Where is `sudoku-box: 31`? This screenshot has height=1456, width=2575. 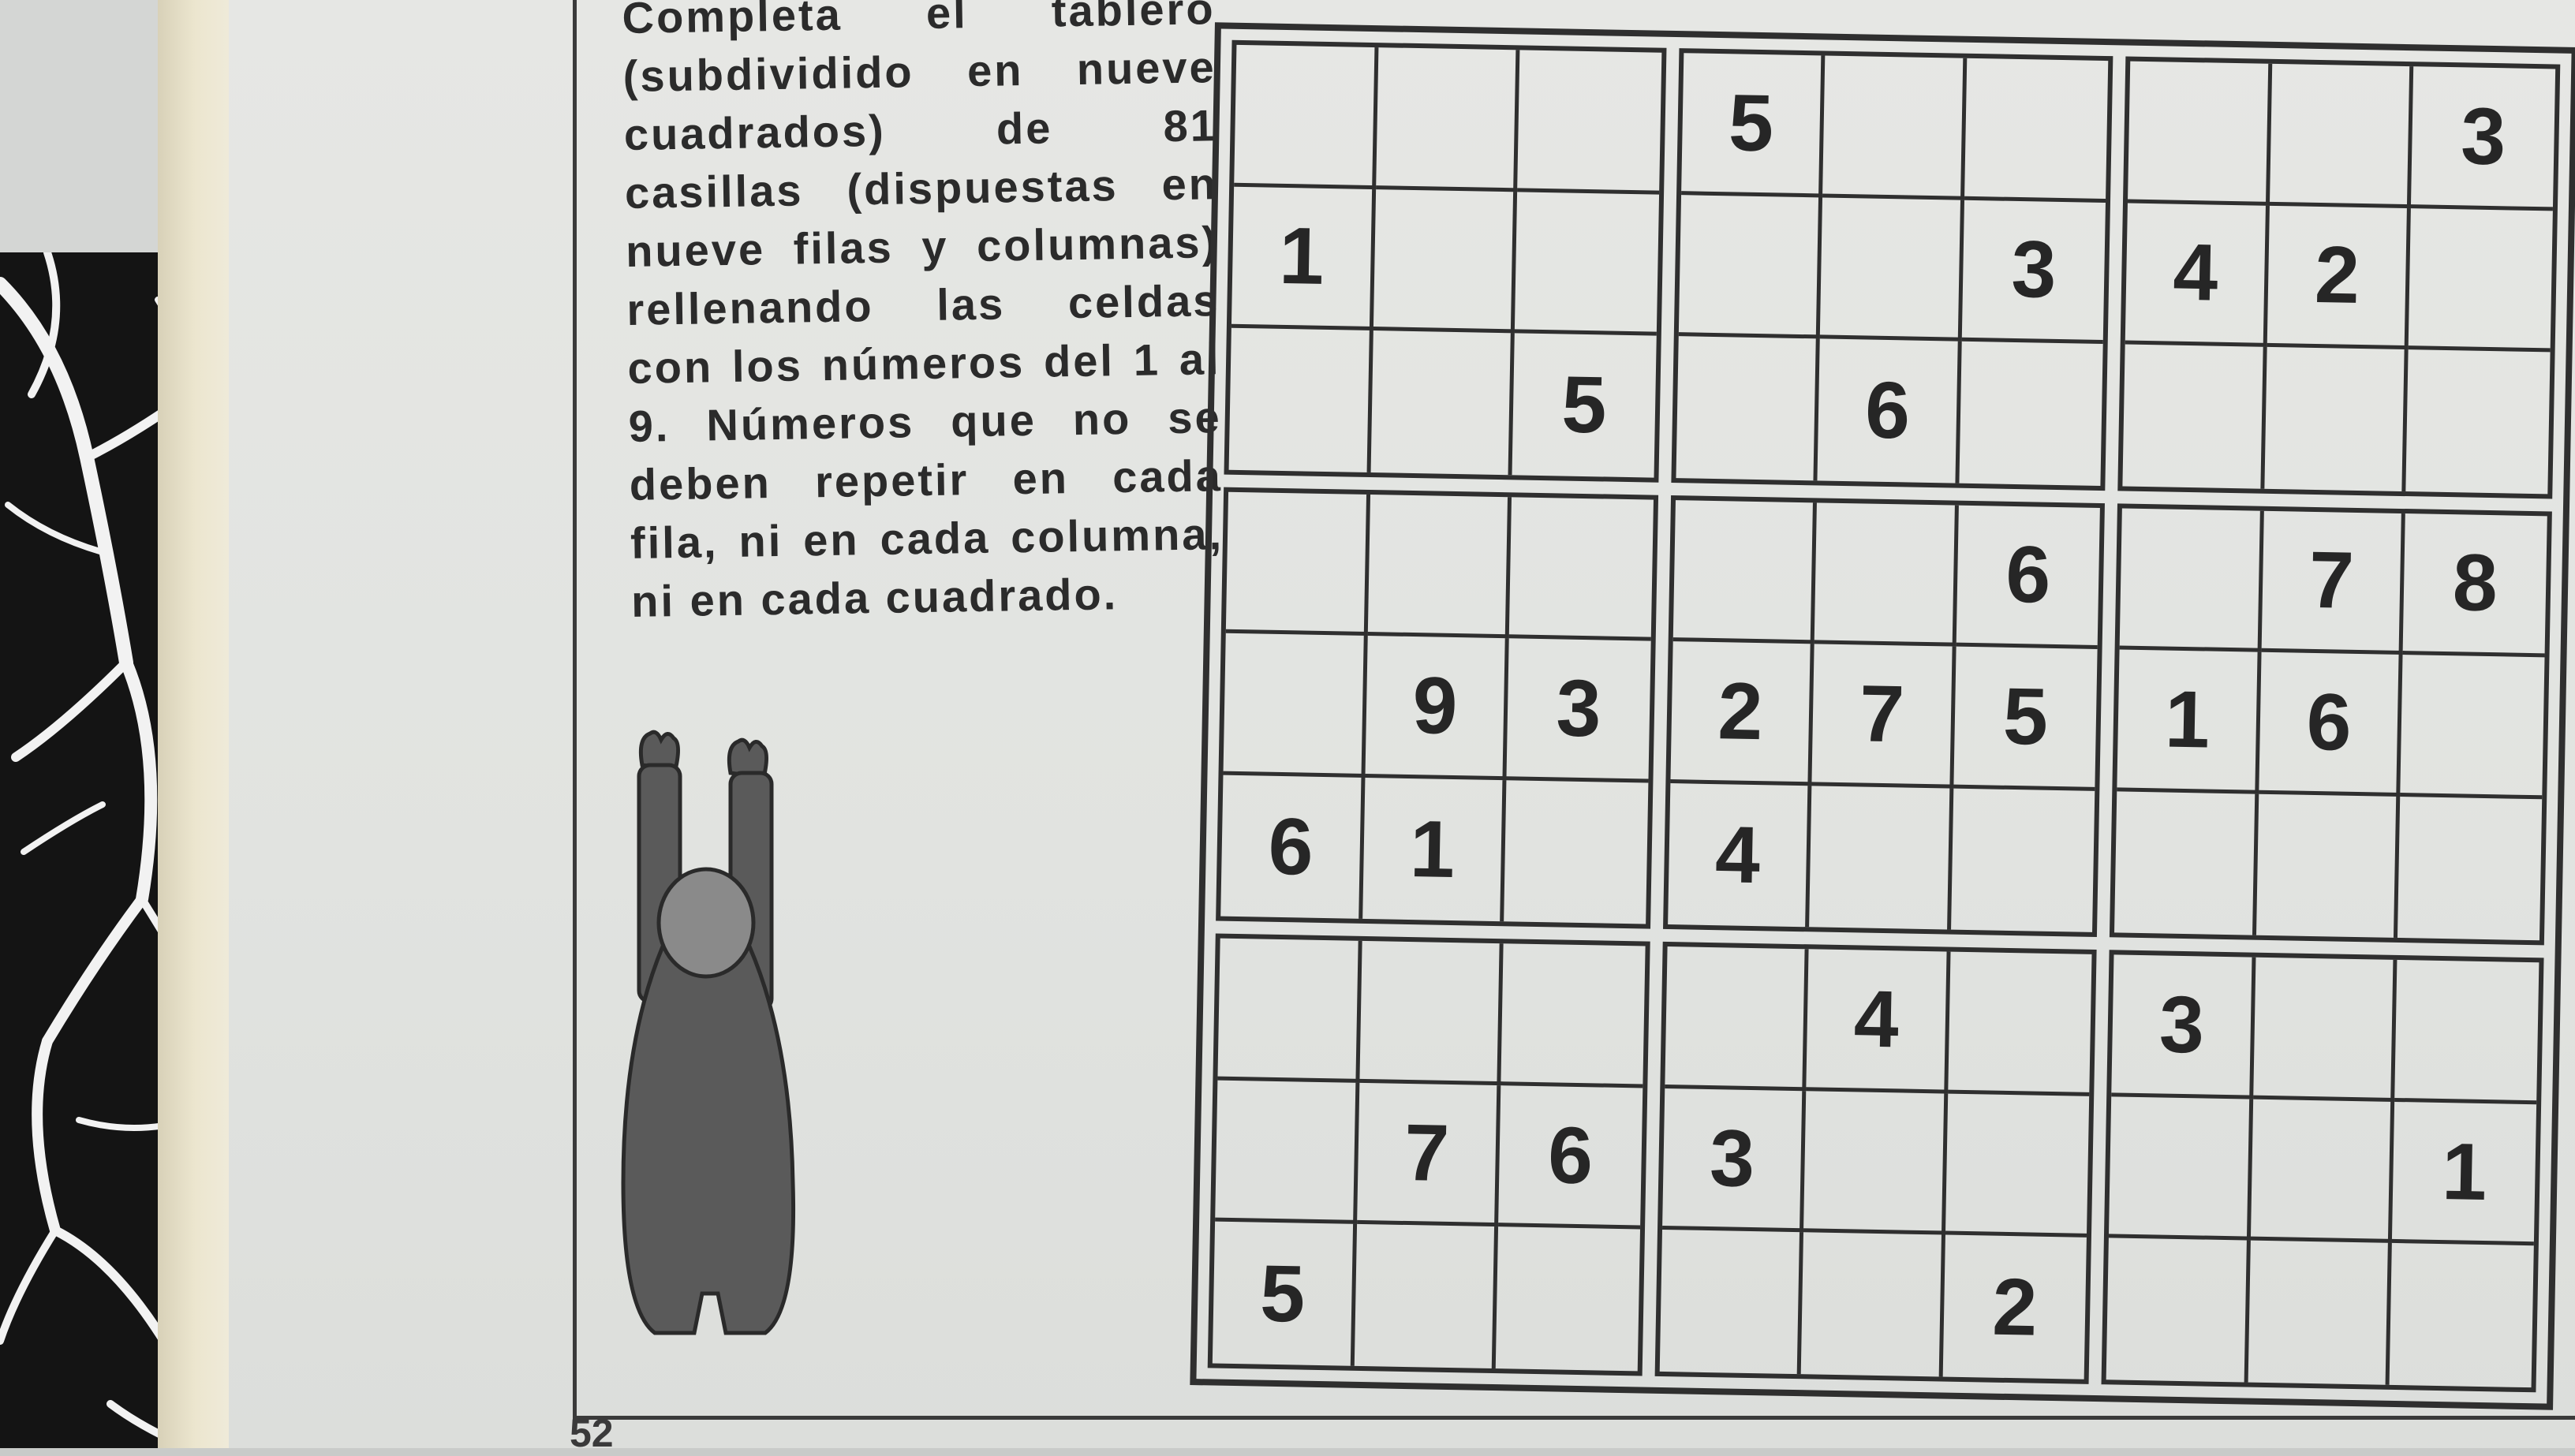
sudoku-box: 31 is located at coordinates (2322, 1171).